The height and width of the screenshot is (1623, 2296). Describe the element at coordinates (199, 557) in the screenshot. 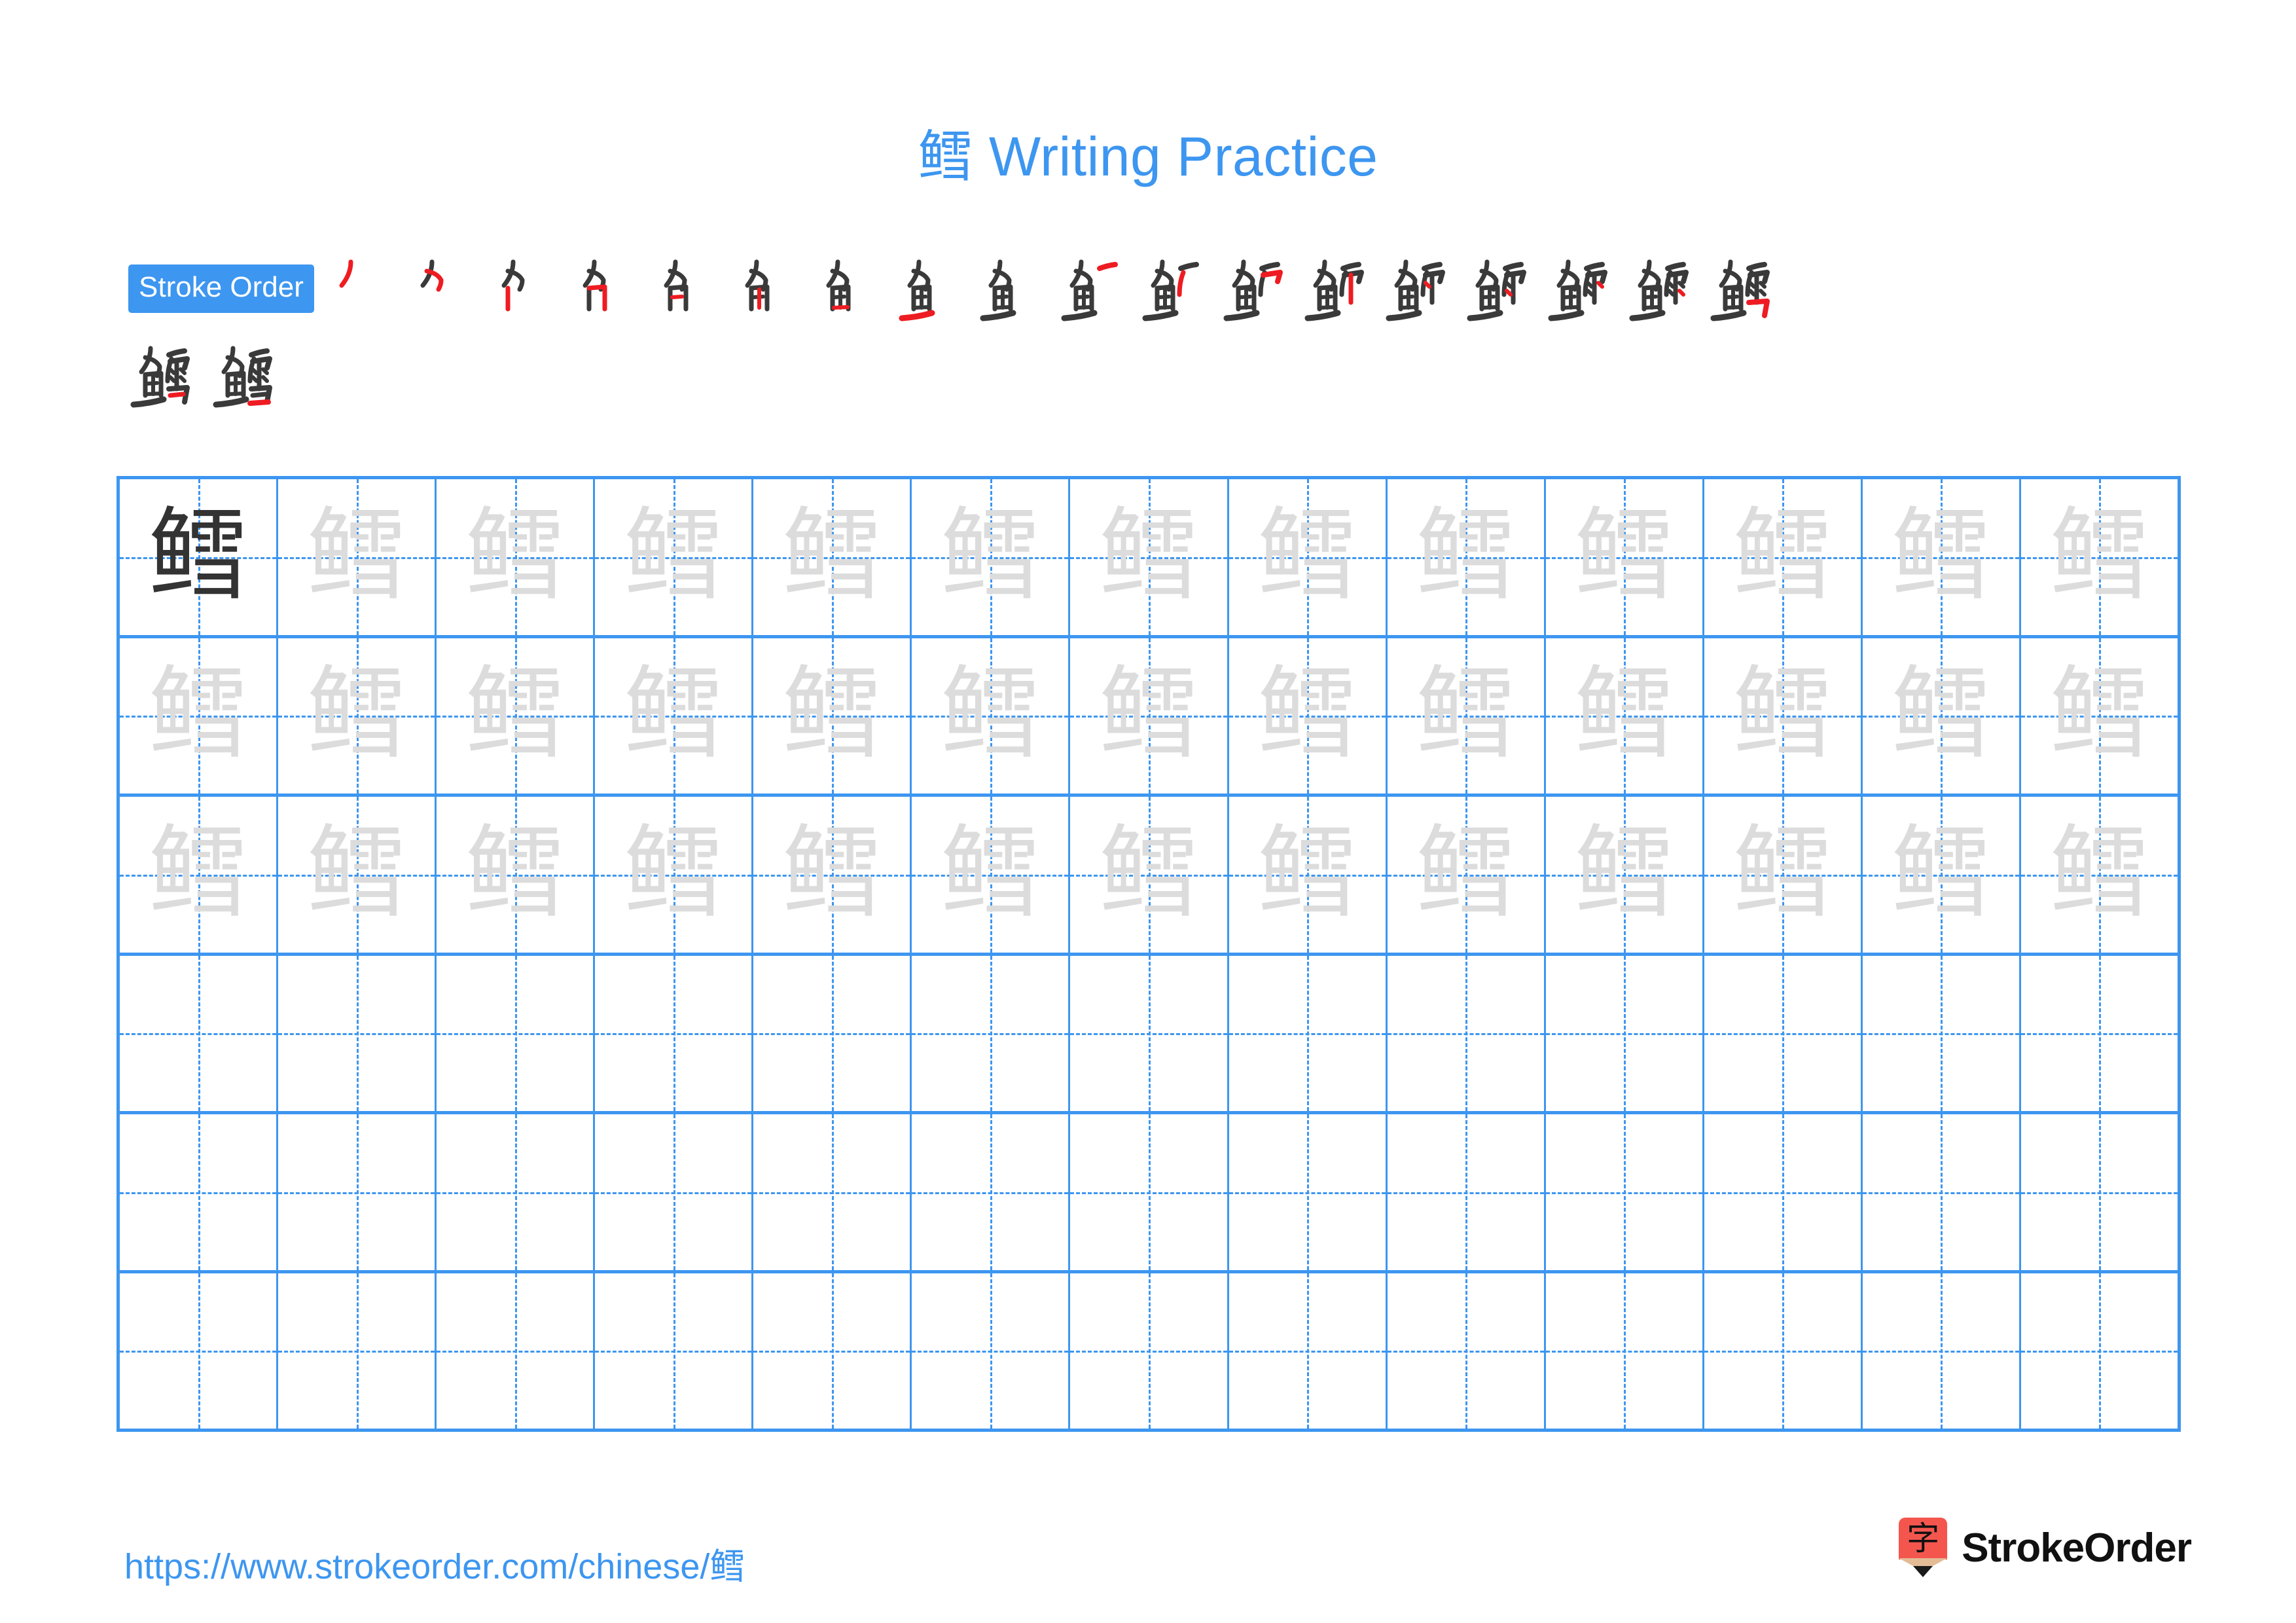

I see `grid-cell-model: 鳕` at that location.